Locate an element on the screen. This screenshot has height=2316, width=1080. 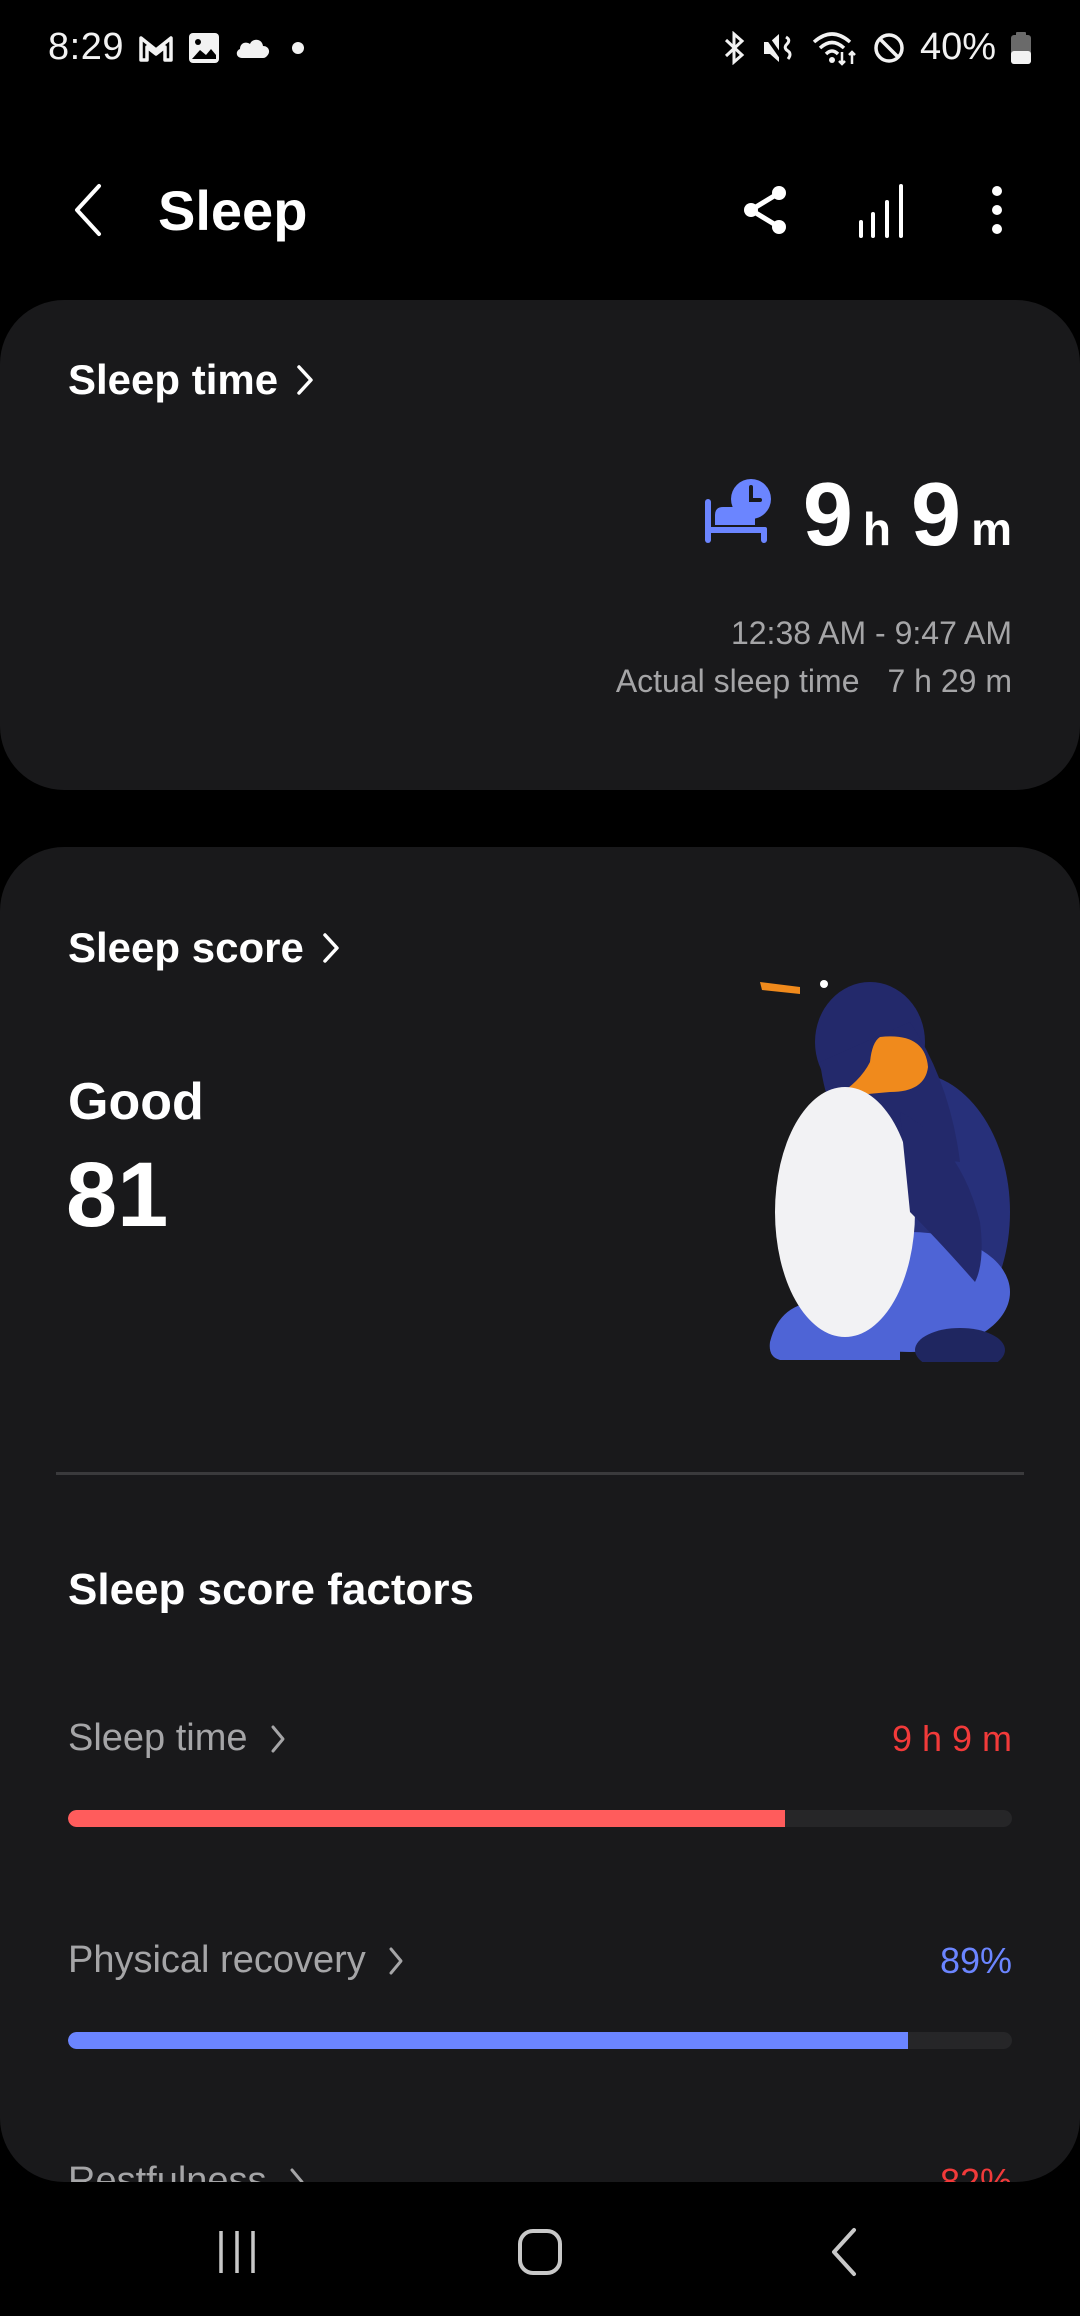
factor-restfulness: Restfulness 82% is located at coordinates (540, 2171).